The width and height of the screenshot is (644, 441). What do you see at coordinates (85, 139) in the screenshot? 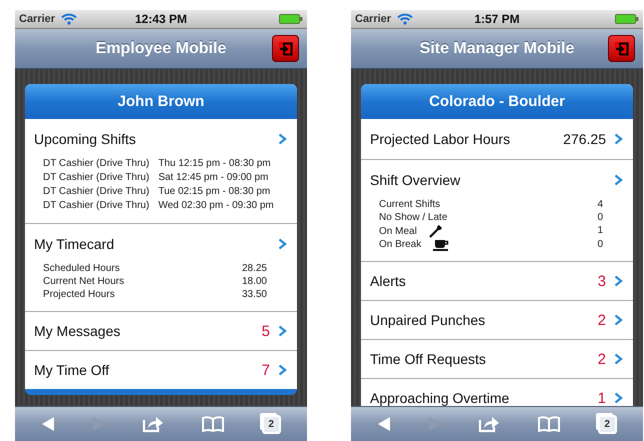
I see `section-title: Upcoming Shifts` at bounding box center [85, 139].